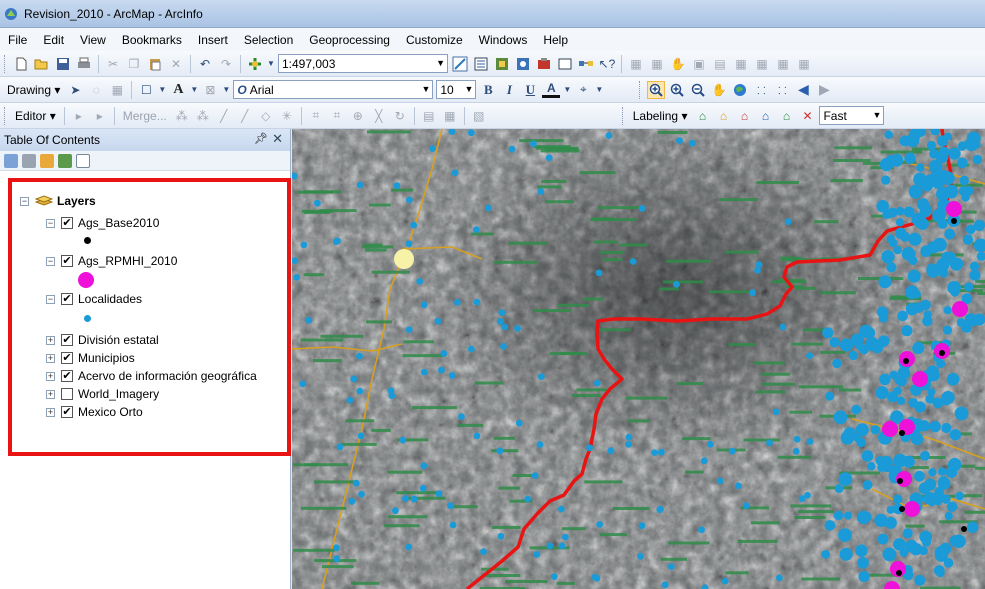 The width and height of the screenshot is (985, 589). What do you see at coordinates (47, 160) in the screenshot?
I see `list-by-visibility-icon` at bounding box center [47, 160].